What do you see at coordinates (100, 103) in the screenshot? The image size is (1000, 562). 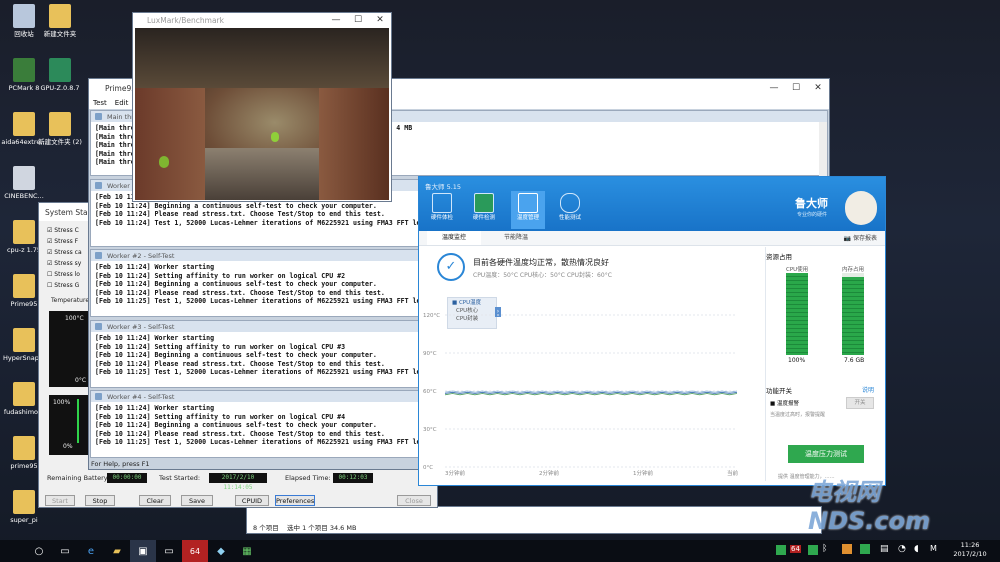 I see `menu-test: Test` at bounding box center [100, 103].